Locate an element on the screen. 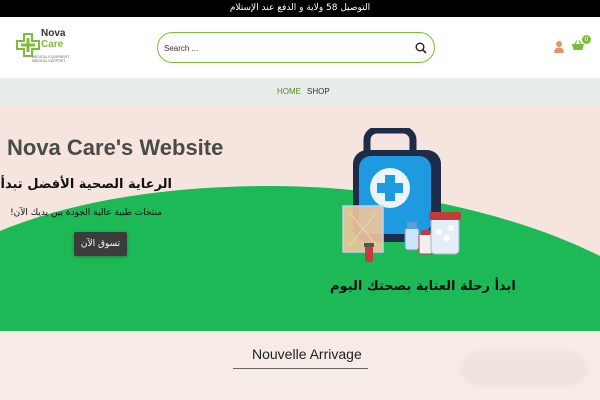 This screenshot has width=600, height=400. section-title: Nouvelle Arrivage is located at coordinates (307, 354).